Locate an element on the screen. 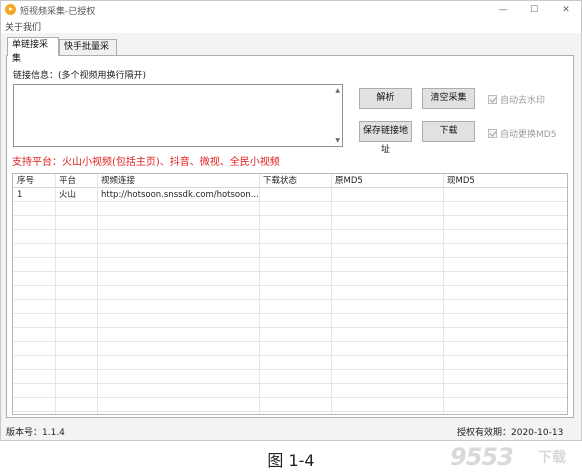 The height and width of the screenshot is (476, 582). app-play-icon is located at coordinates (10, 9).